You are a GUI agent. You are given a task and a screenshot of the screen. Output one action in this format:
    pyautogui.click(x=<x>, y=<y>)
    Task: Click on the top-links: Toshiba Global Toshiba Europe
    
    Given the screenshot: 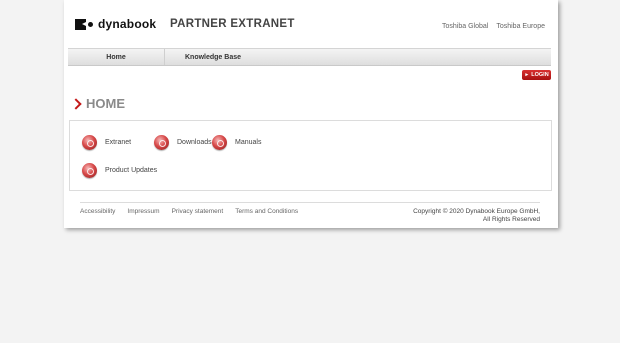 What is the action you would take?
    pyautogui.click(x=493, y=26)
    